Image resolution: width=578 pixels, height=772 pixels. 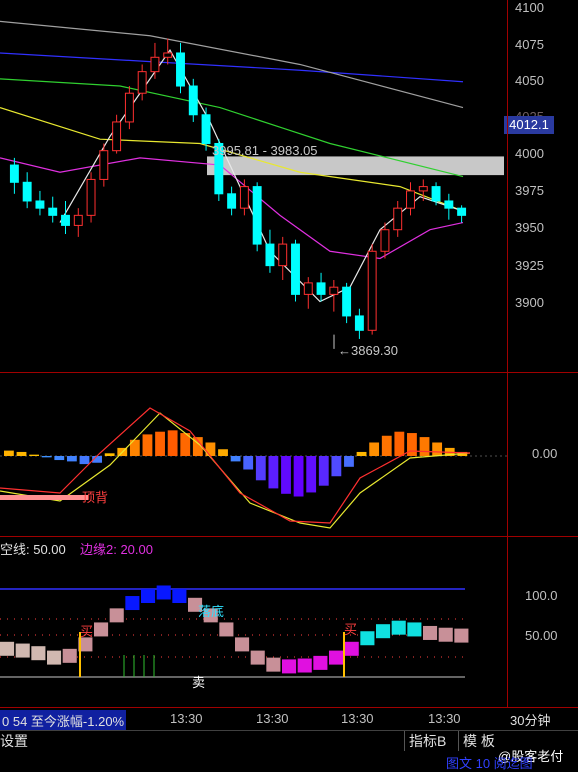 I want to click on ma-gray-line, so click(x=232, y=64).